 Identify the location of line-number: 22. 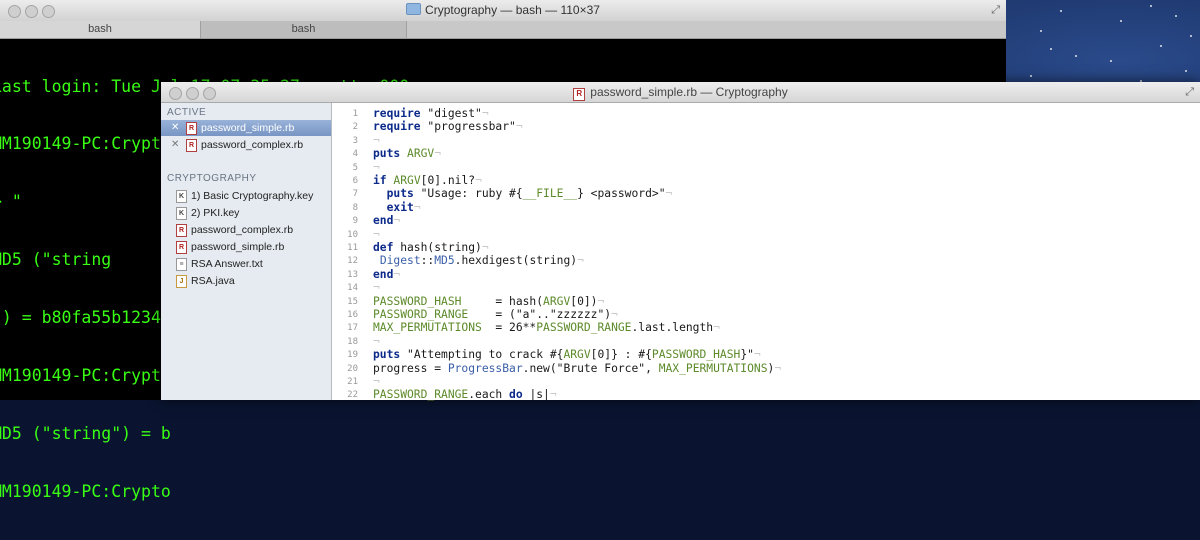
(352, 395).